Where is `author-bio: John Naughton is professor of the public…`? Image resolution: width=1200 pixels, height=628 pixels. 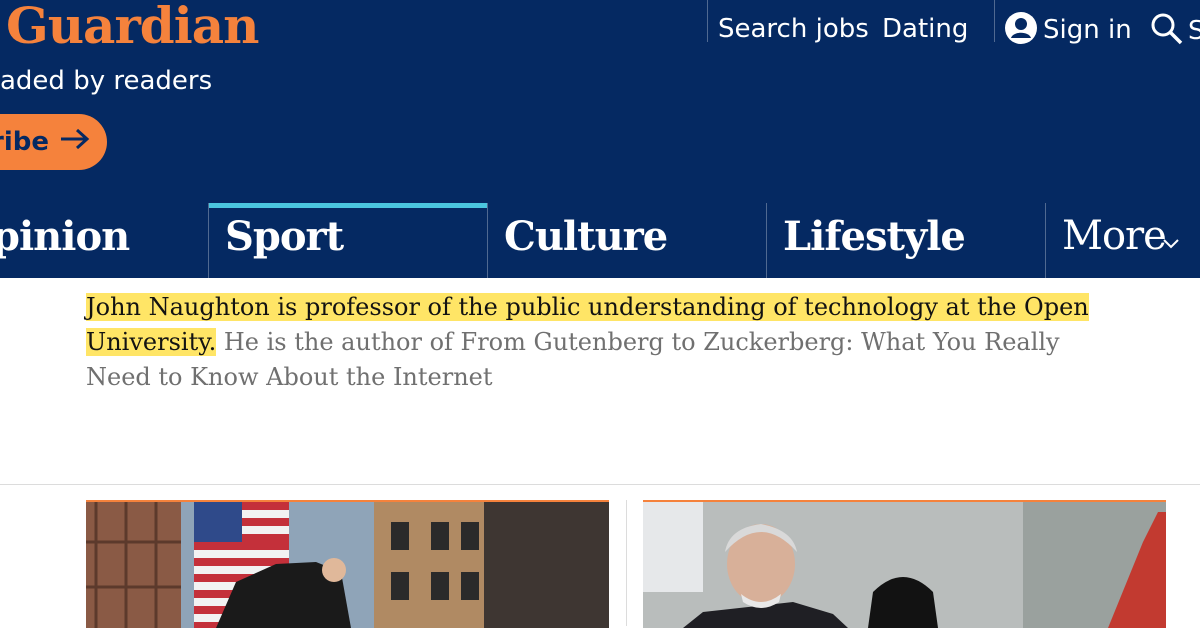 author-bio: John Naughton is professor of the public… is located at coordinates (606, 342).